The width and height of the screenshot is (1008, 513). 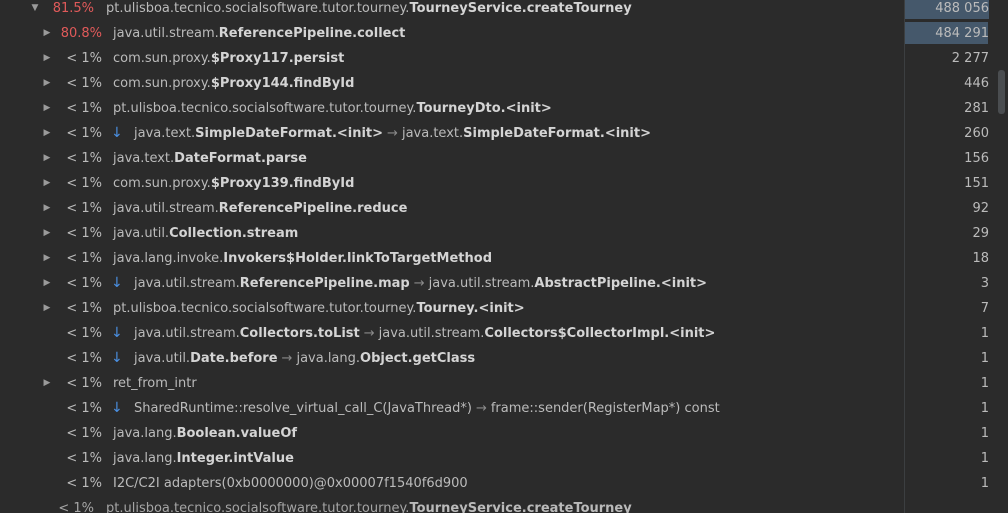 I want to click on method-name: java.util.Collection.stream, so click(x=205, y=233).